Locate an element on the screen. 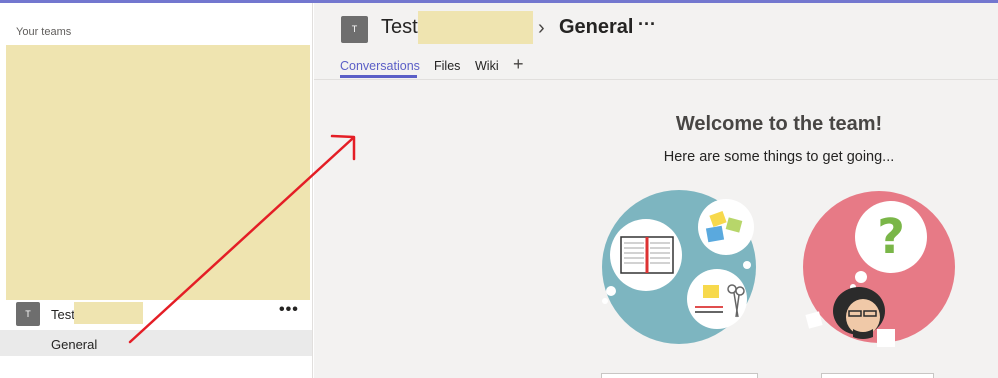 The image size is (998, 378). welcome-help-button is located at coordinates (877, 375).